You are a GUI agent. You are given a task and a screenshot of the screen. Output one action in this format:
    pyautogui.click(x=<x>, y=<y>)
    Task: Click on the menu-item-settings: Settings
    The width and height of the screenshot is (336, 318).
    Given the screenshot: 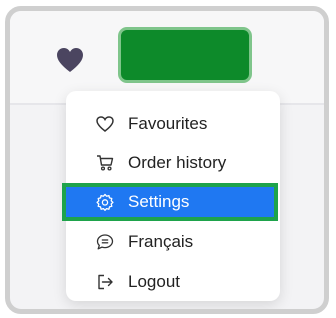 What is the action you would take?
    pyautogui.click(x=170, y=202)
    